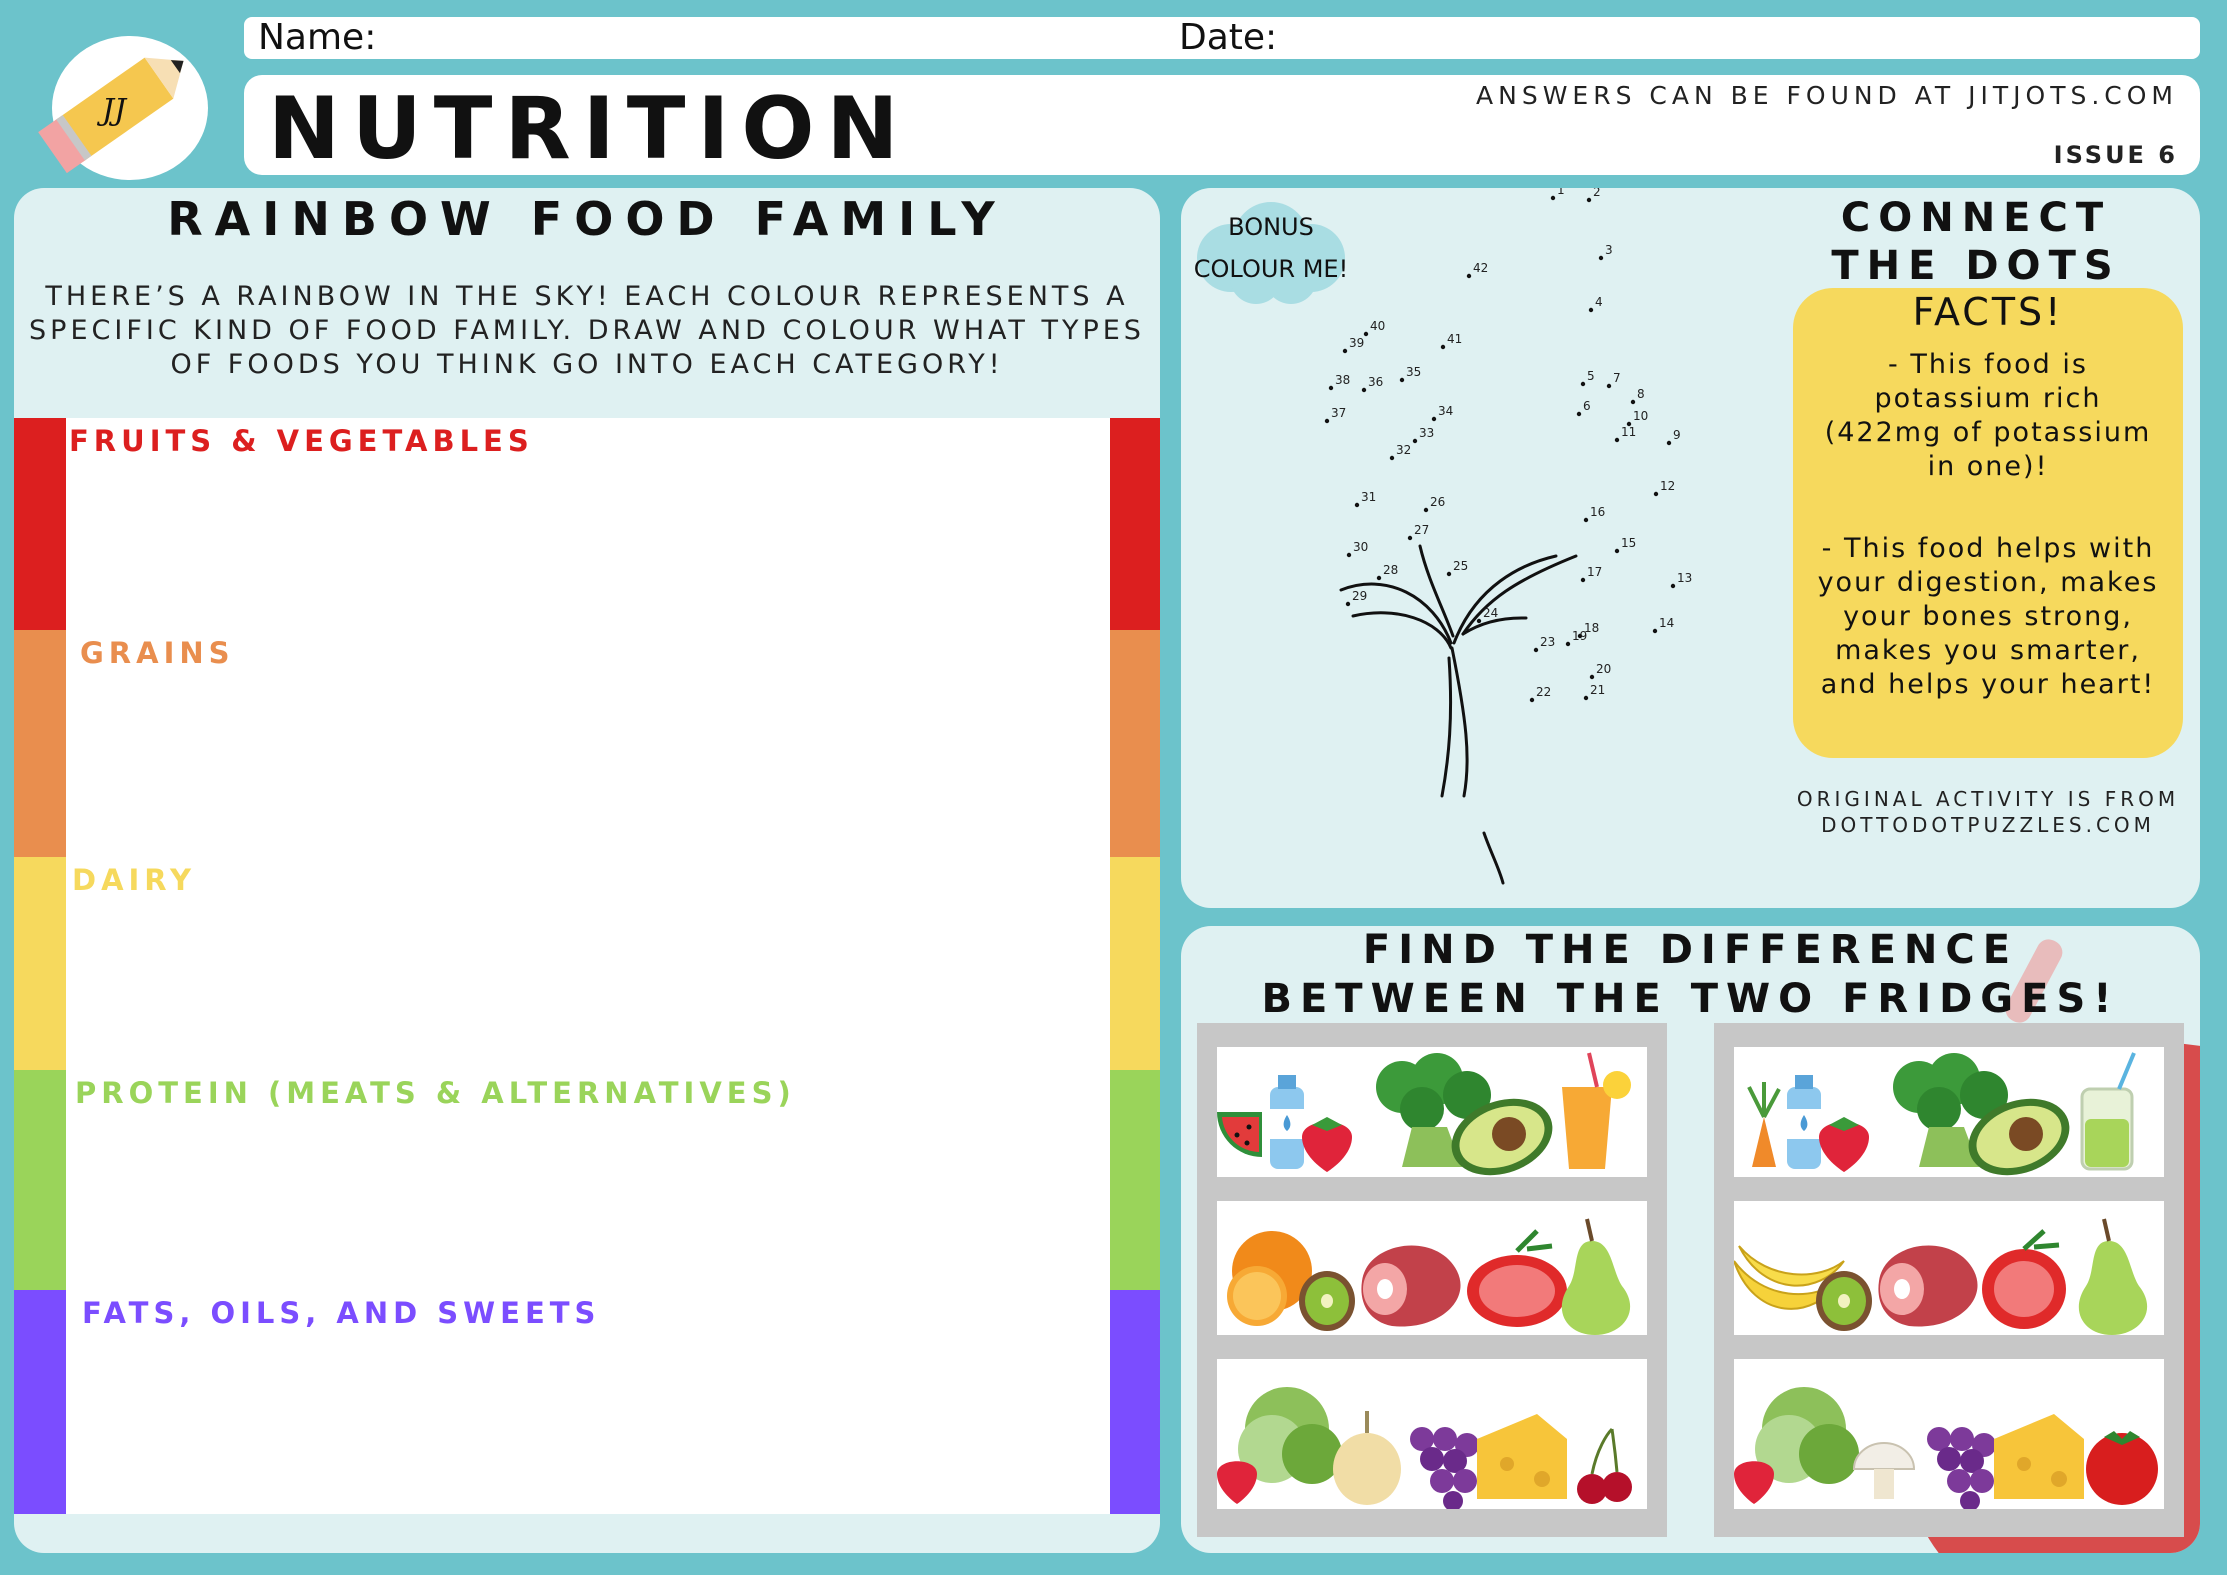 The image size is (2227, 1575). Describe the element at coordinates (1690, 950) in the screenshot. I see `title-line1: FIND THE DIFFERENCE` at that location.